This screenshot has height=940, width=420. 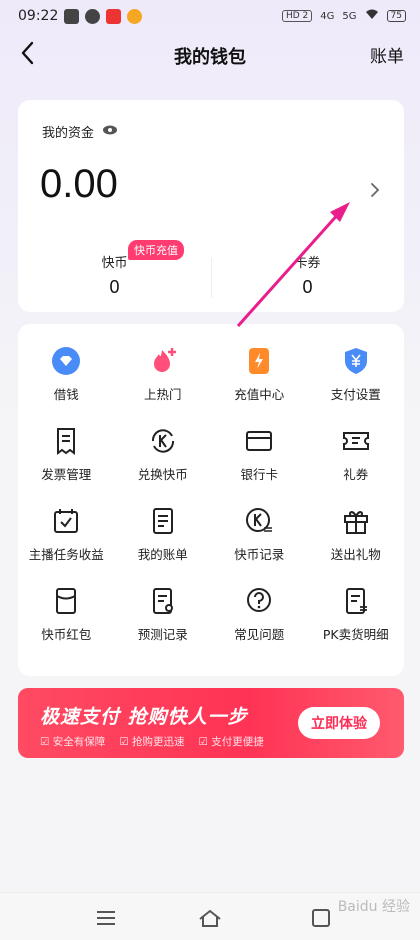 I want to click on status-right: HD 2 4G 5G 75, so click(x=344, y=16).